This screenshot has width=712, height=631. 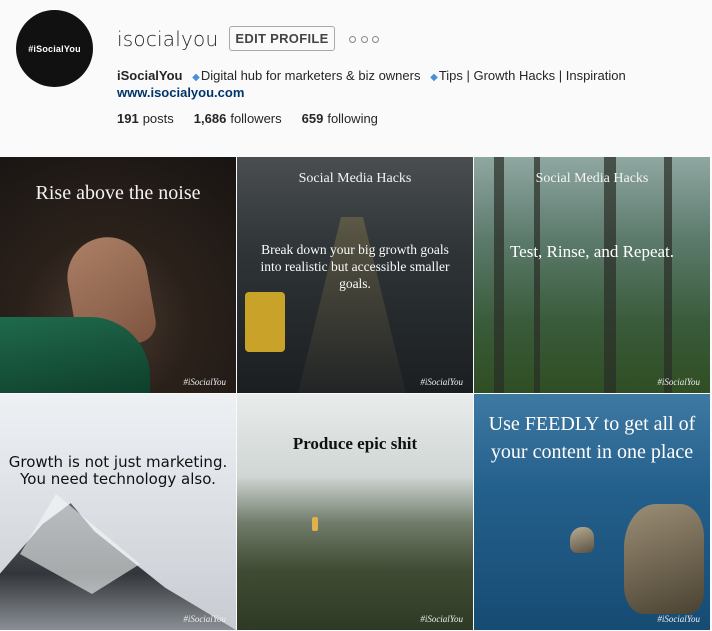 What do you see at coordinates (282, 38) in the screenshot?
I see `edit-profile-button: EDIT PROFILE` at bounding box center [282, 38].